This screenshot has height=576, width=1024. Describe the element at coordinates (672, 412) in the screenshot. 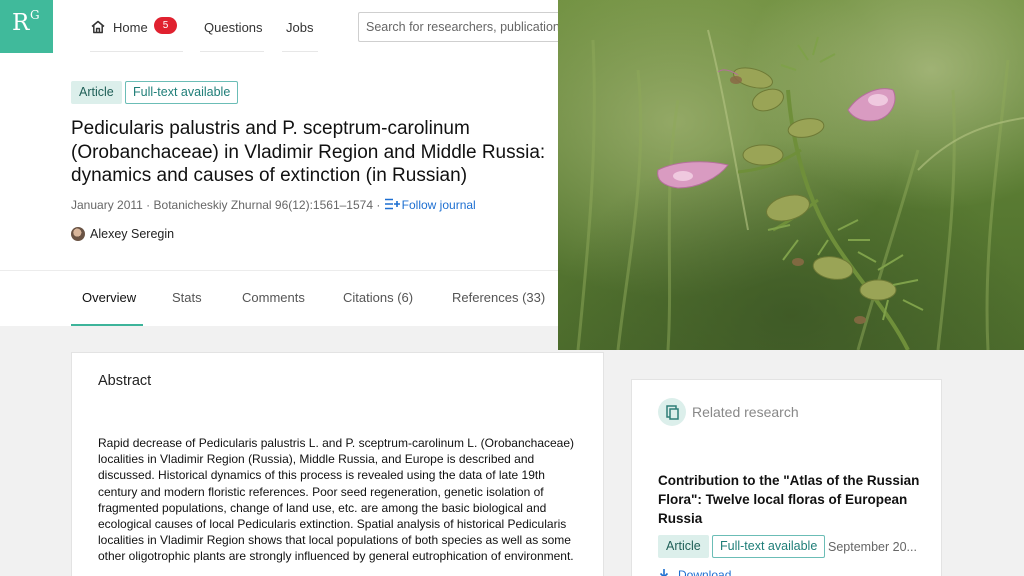

I see `related-research-icon` at that location.